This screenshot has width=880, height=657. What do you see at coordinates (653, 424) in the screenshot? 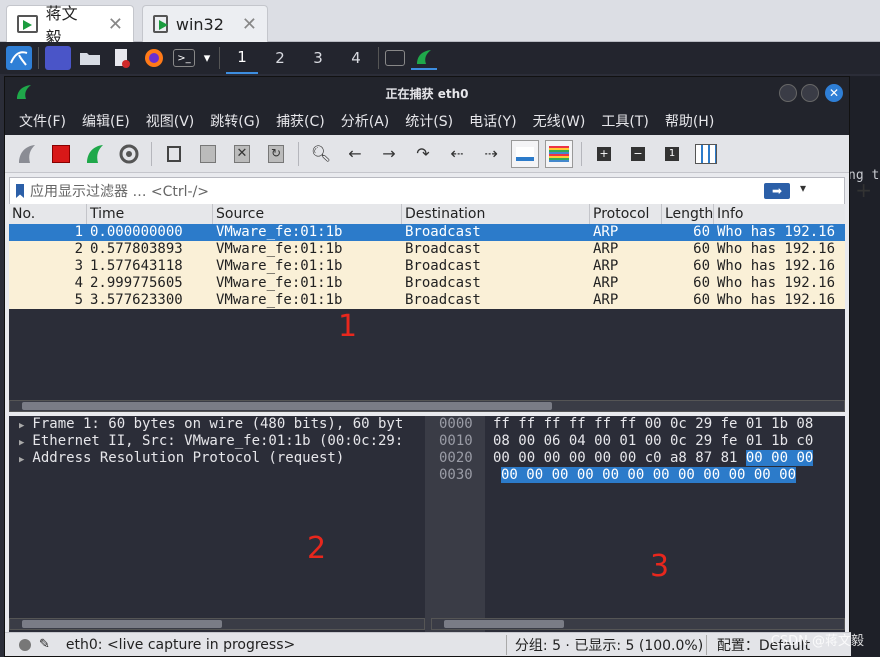
I see `hex-bytes: ff ff ff ff ff ff 00 0c 29 fe 01 1b 08` at bounding box center [653, 424].